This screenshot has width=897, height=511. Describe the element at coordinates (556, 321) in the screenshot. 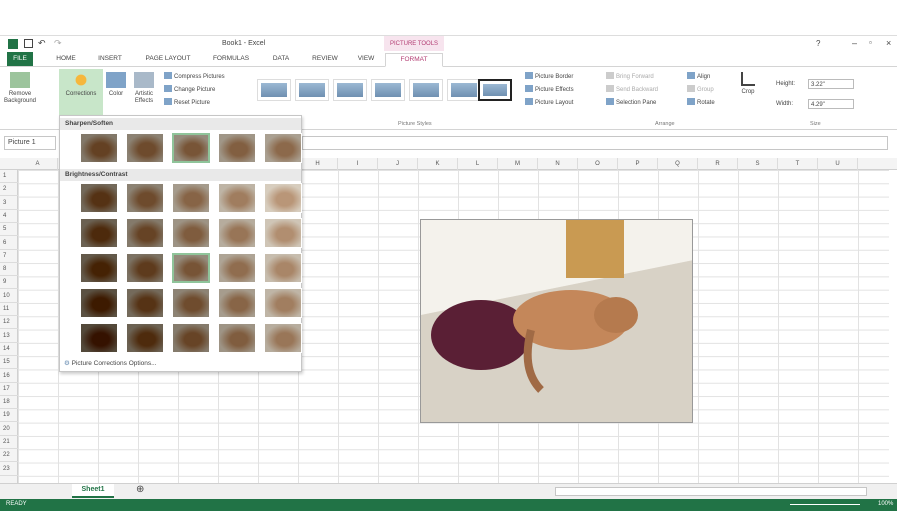

I see `cat-picture` at that location.